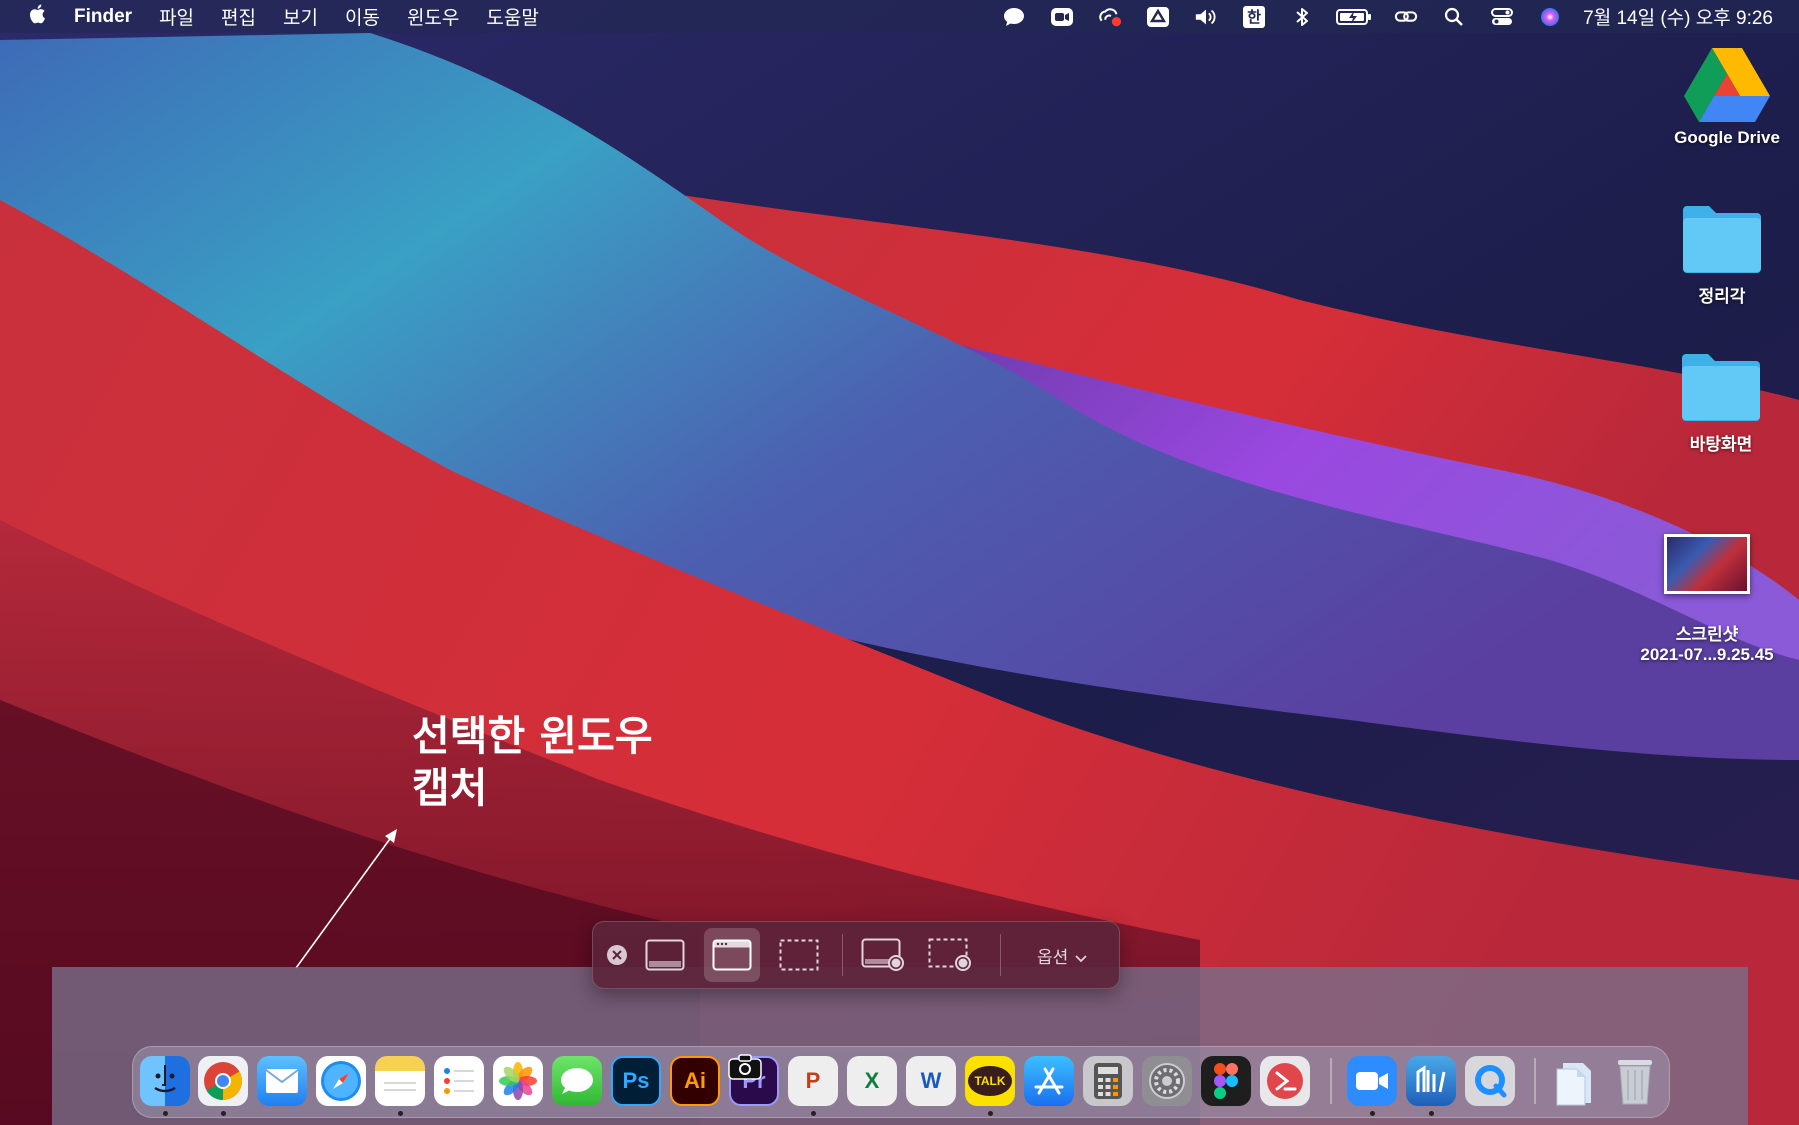  I want to click on desktop-icon-sublabel: 2021-07...9.25.45, so click(1707, 654).